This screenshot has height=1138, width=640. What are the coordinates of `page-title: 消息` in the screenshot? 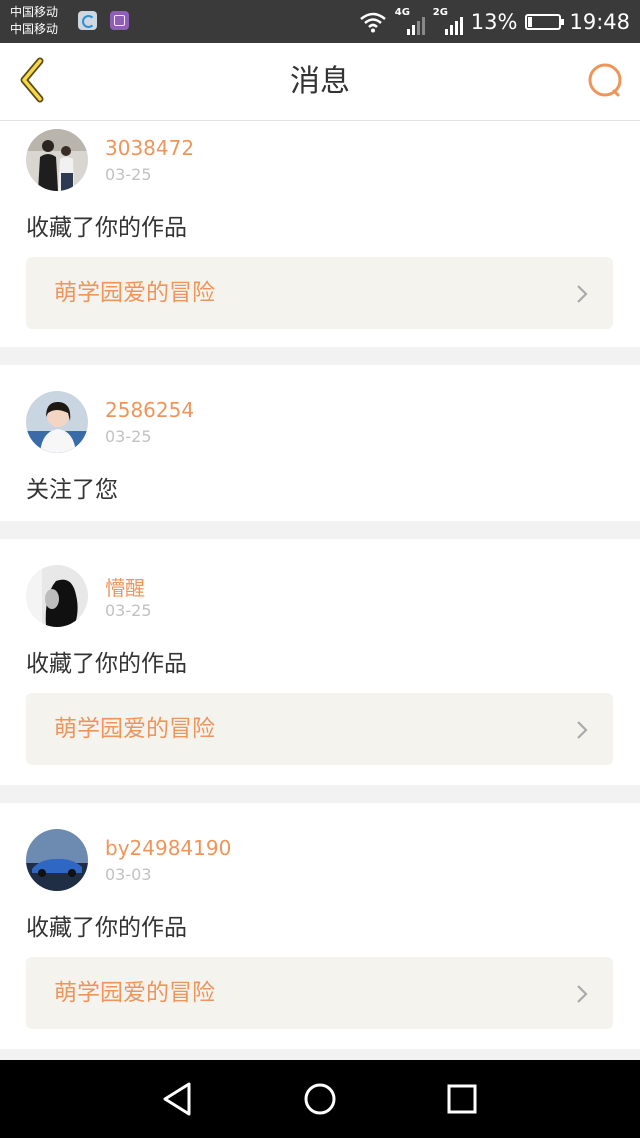 It's located at (320, 81).